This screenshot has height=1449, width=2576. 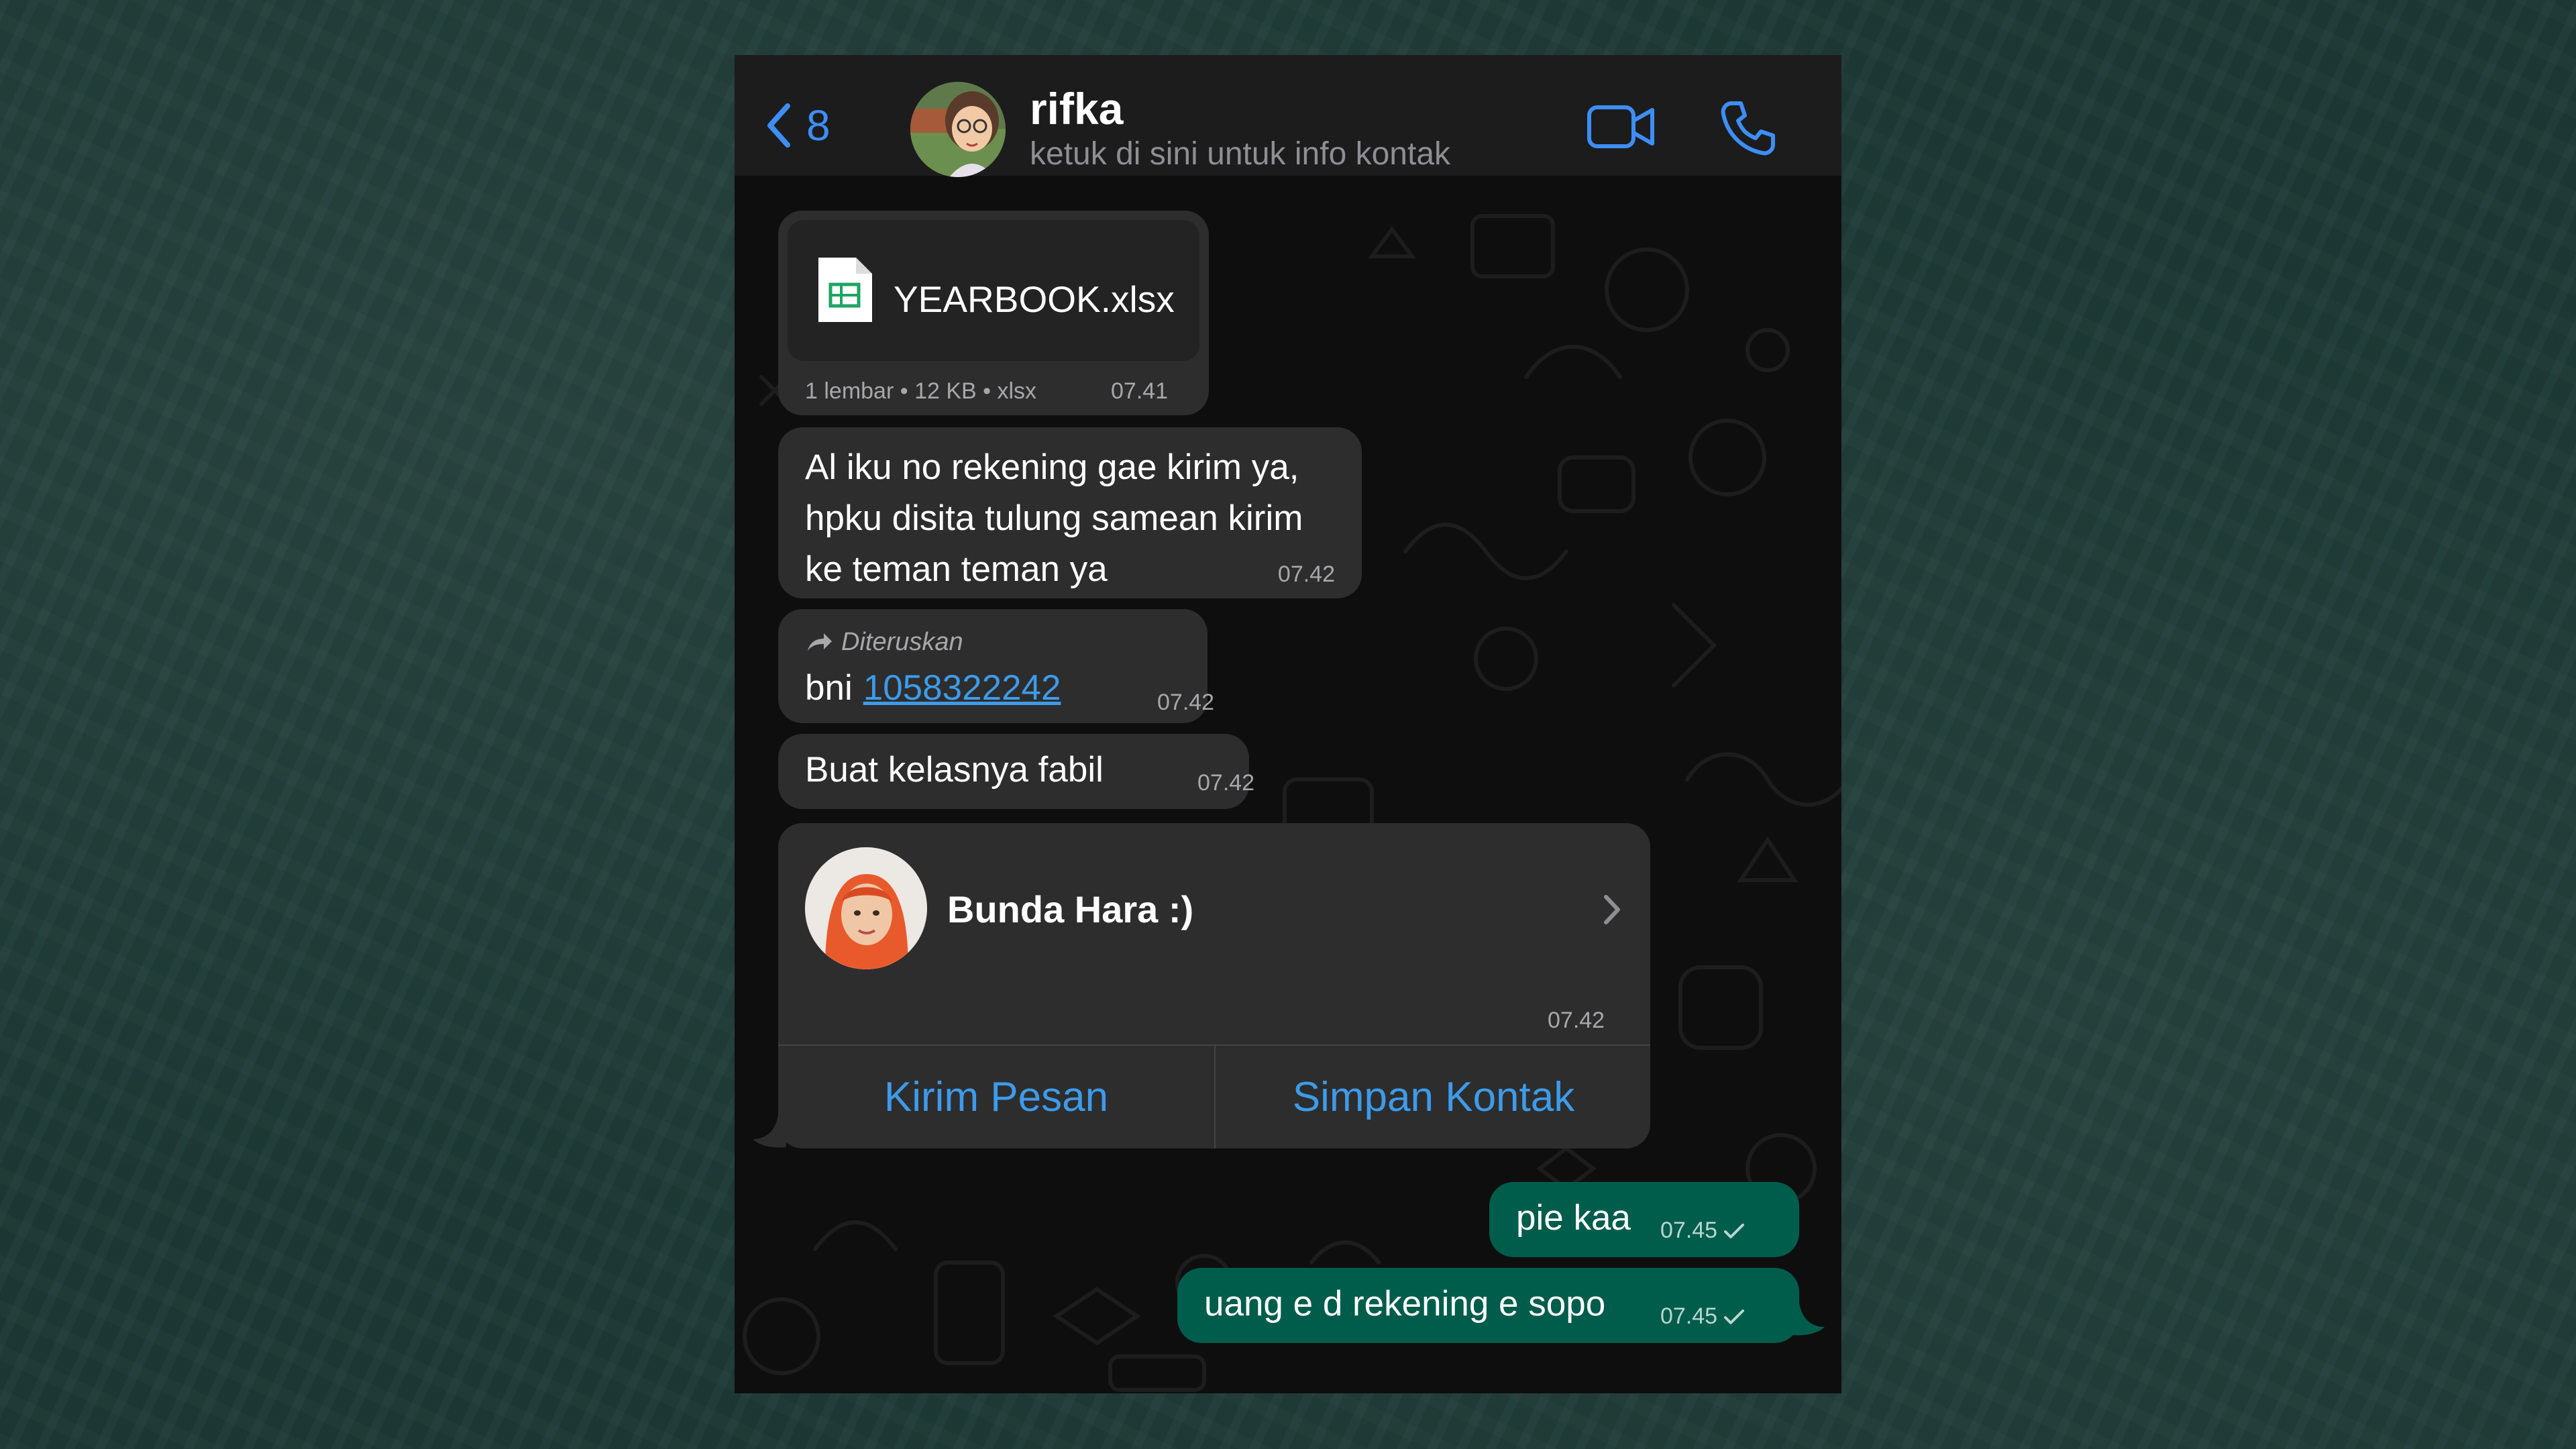 I want to click on video-camera-icon, so click(x=1620, y=126).